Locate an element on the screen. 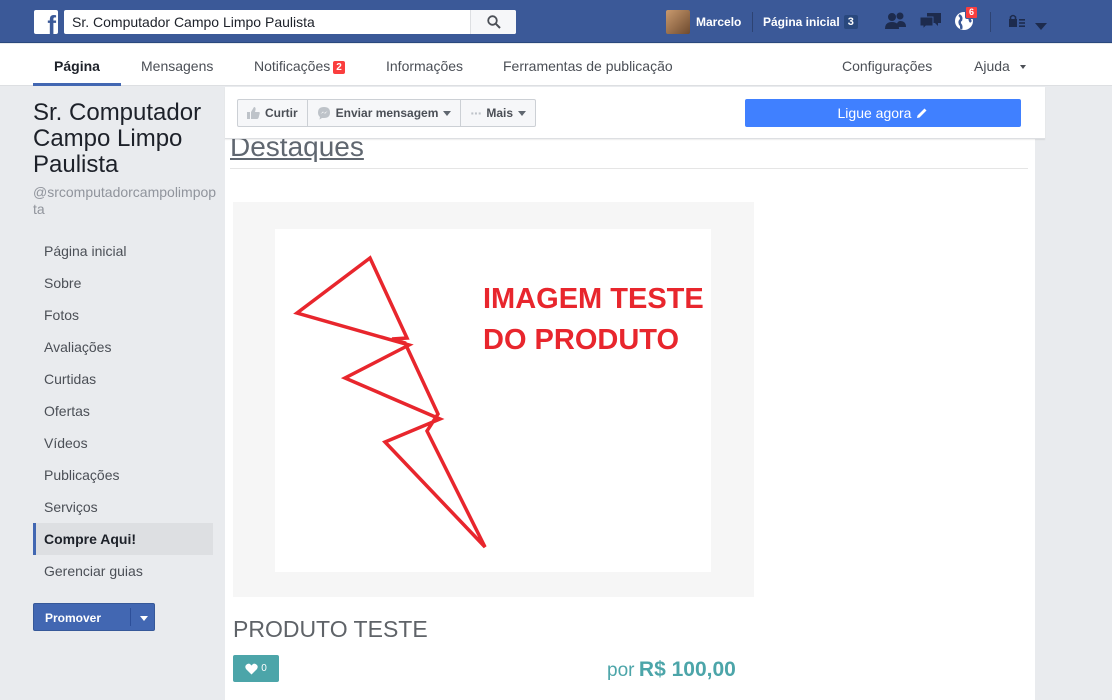 Image resolution: width=1112 pixels, height=700 pixels. tab-notificacoes: Notificações 2 is located at coordinates (299, 65).